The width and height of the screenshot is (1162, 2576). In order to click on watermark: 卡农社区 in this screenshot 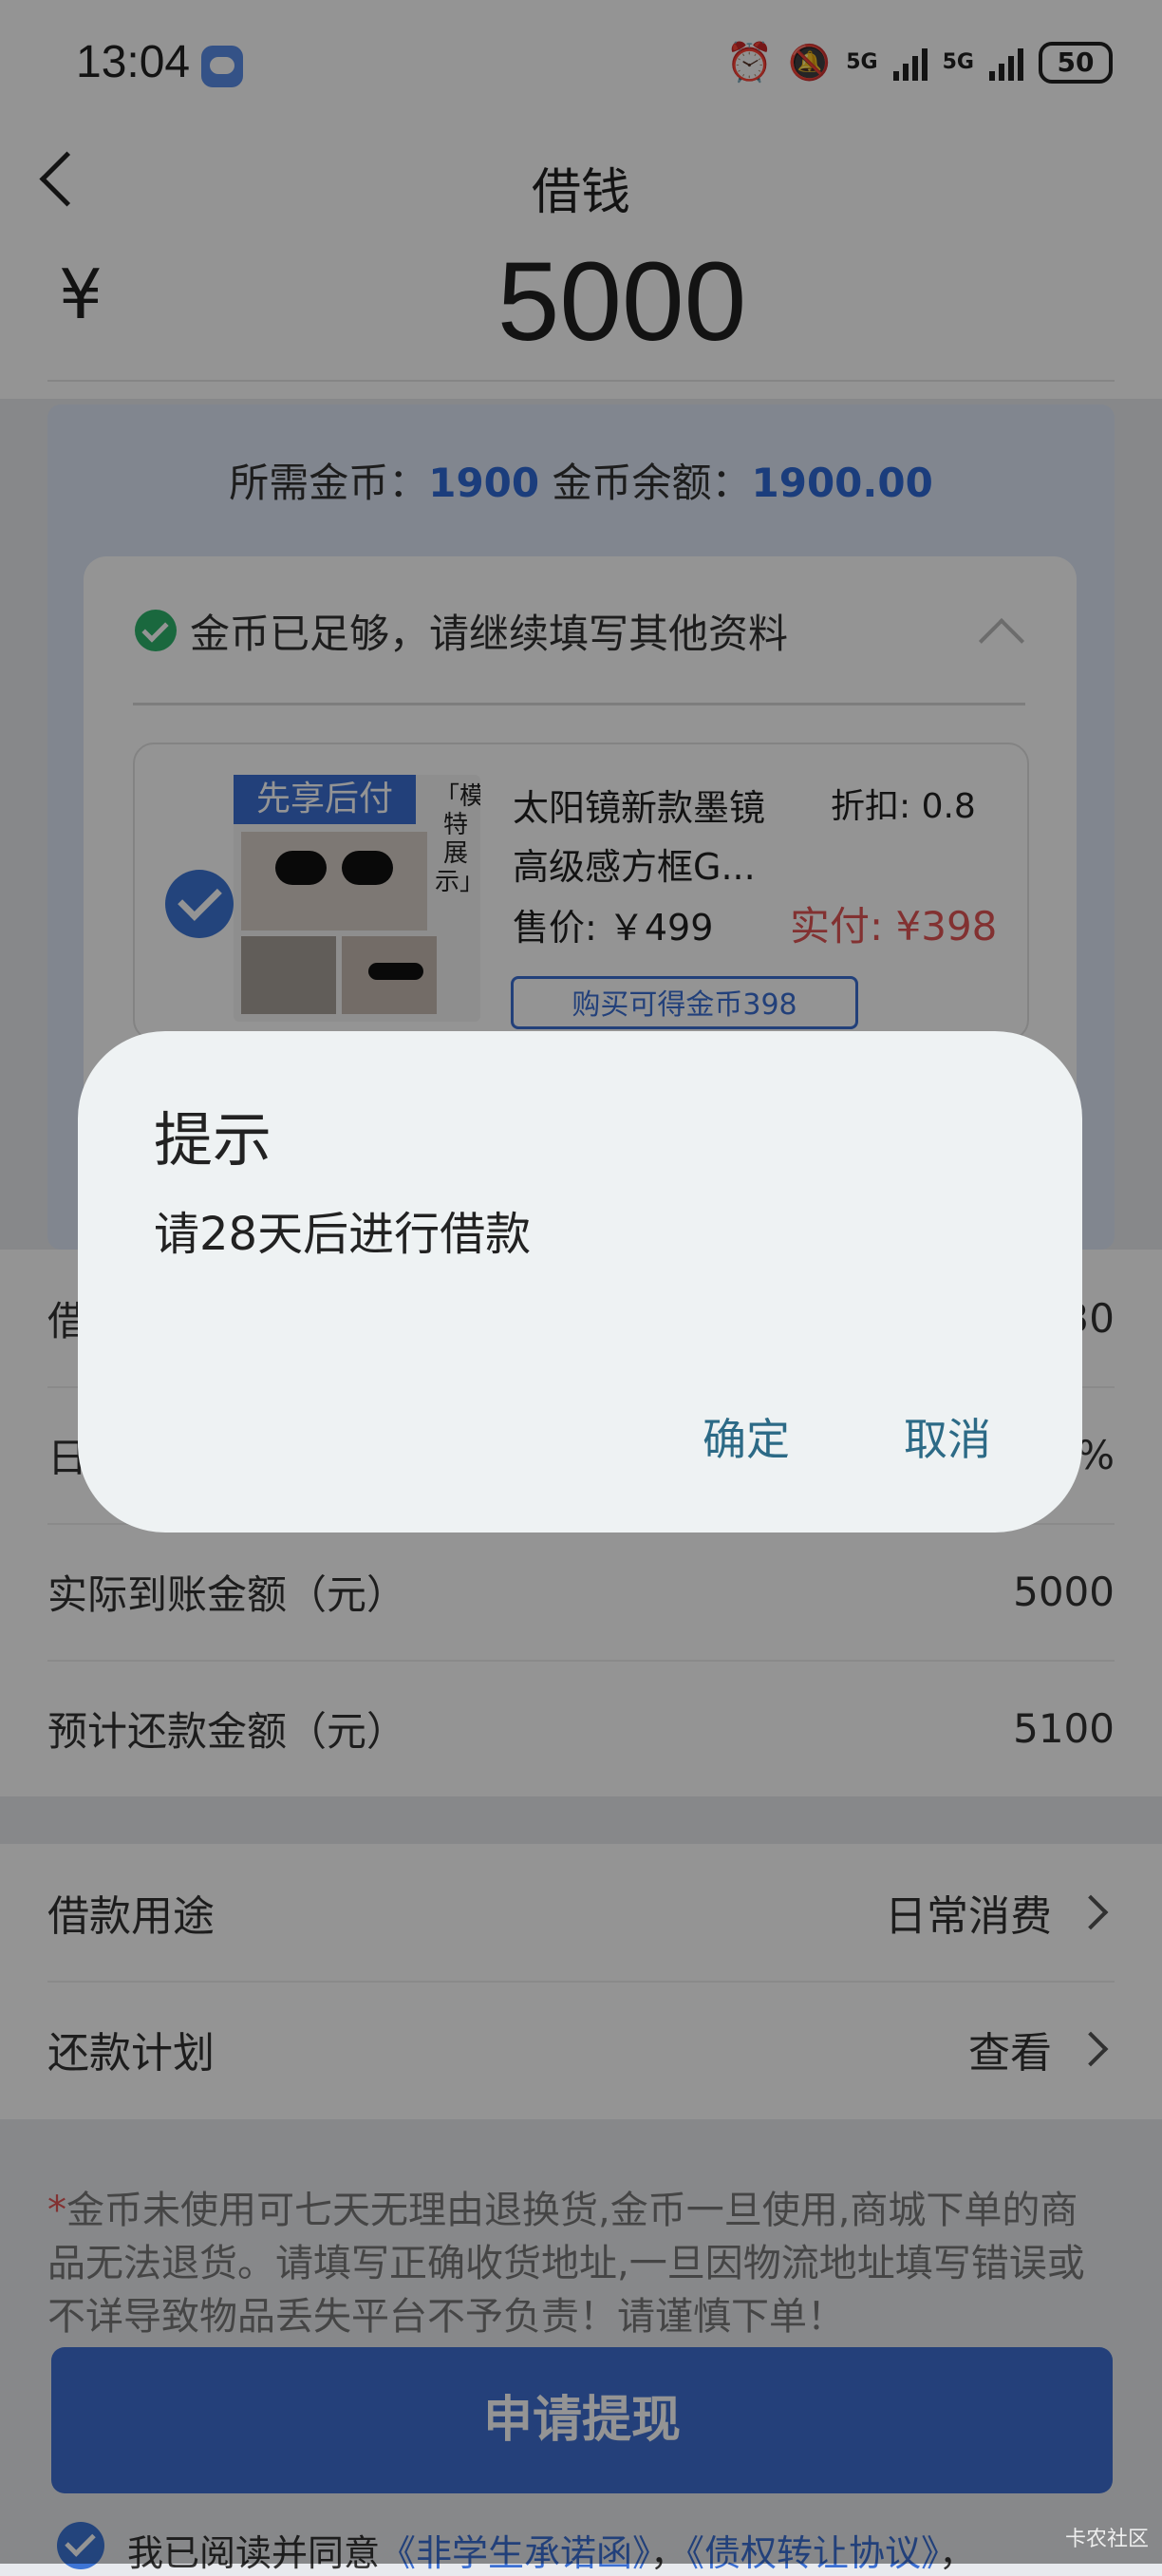, I will do `click(1106, 2539)`.